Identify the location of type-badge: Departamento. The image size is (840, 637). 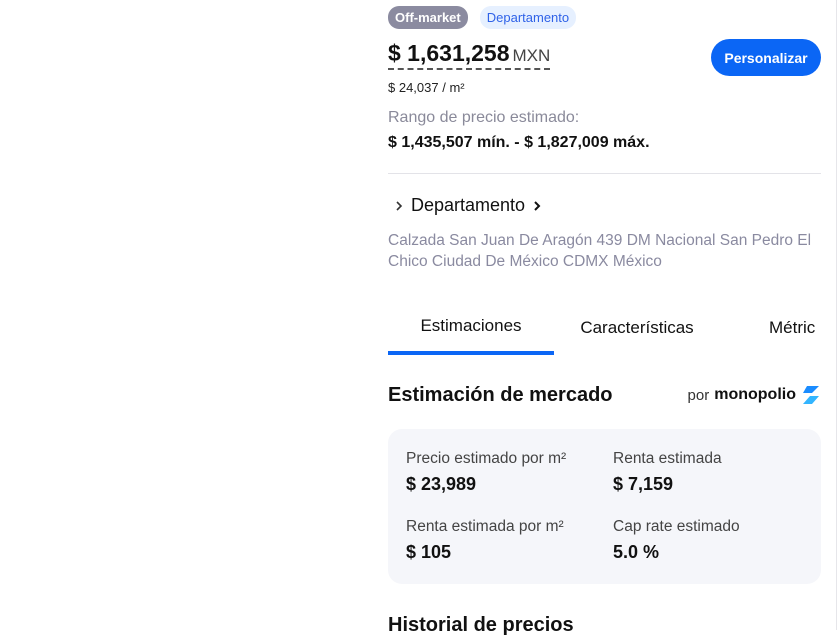
(528, 17).